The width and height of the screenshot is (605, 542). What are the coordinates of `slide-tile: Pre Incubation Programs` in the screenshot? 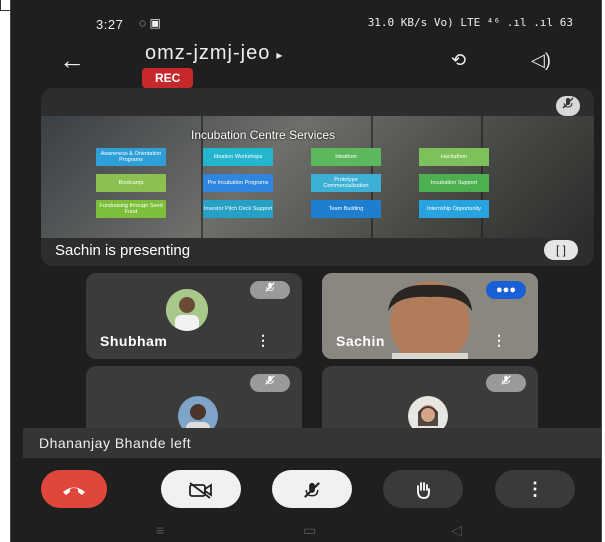 It's located at (238, 183).